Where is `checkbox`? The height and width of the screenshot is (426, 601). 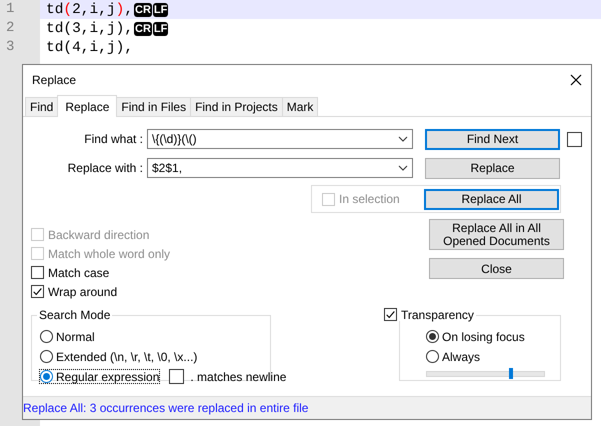
checkbox is located at coordinates (574, 139).